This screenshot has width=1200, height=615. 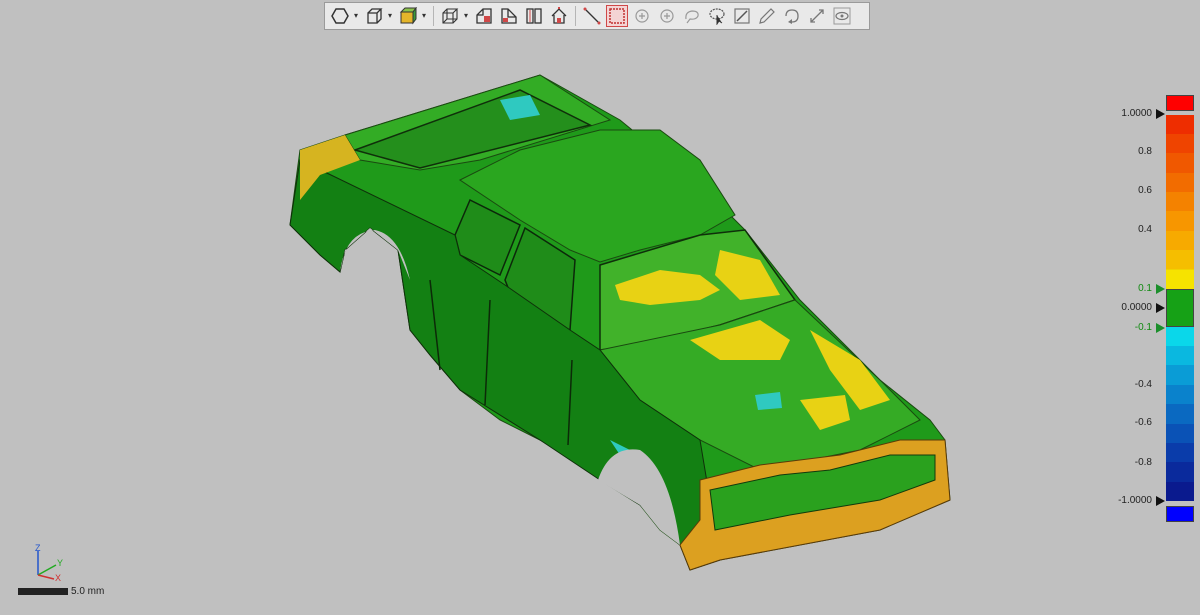 I want to click on add-circle-button, so click(x=667, y=16).